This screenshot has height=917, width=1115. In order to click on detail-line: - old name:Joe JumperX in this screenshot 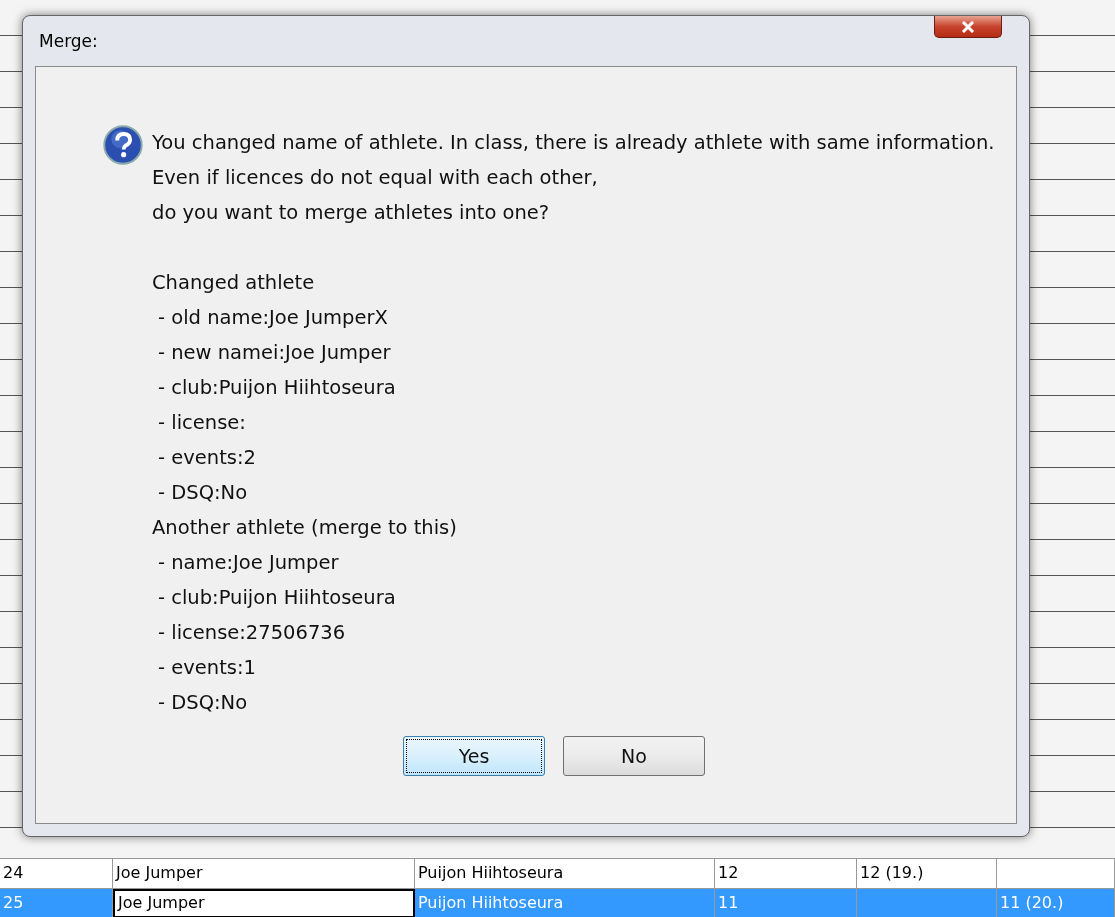, I will do `click(273, 318)`.